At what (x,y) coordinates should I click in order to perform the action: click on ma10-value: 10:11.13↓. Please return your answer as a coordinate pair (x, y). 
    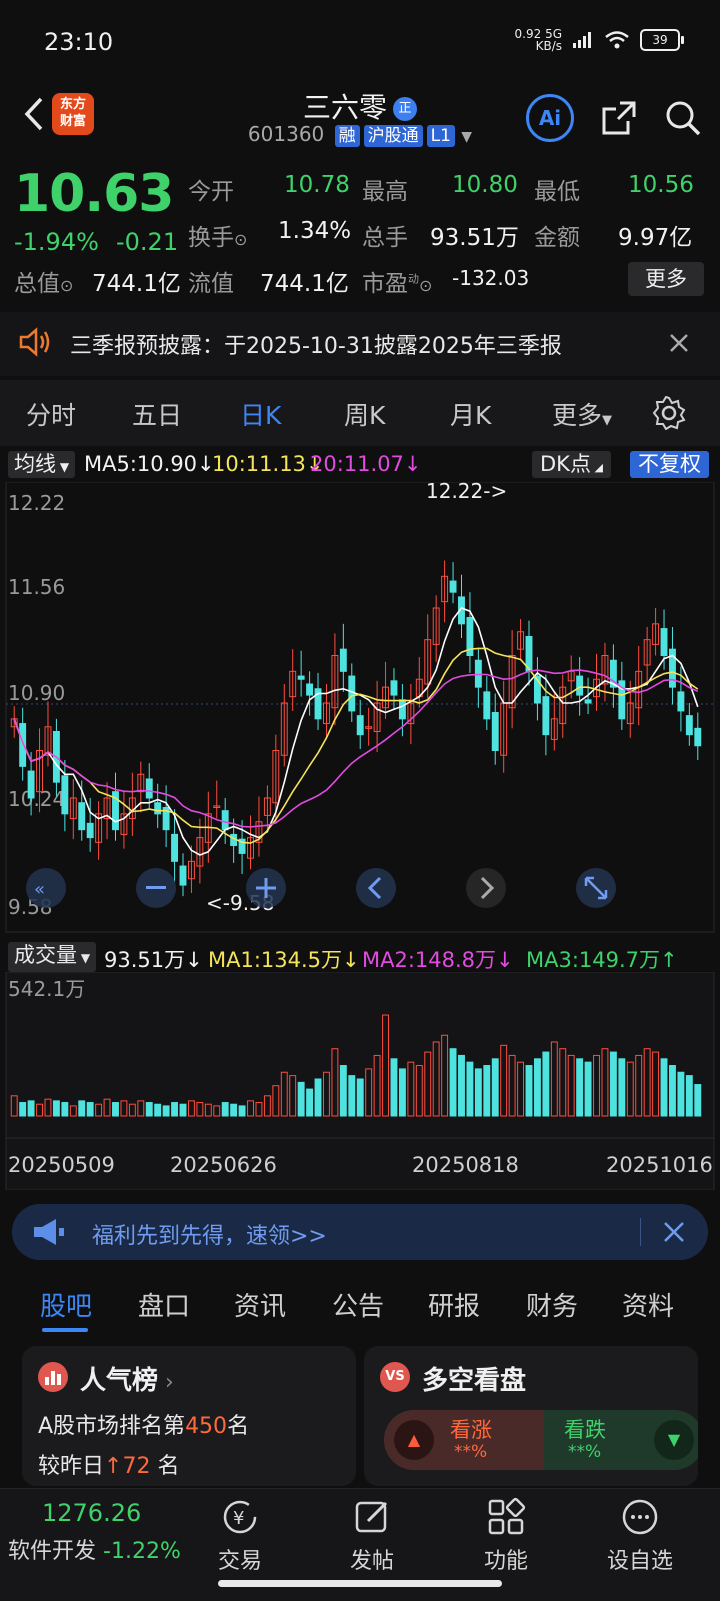
    Looking at the image, I should click on (268, 464).